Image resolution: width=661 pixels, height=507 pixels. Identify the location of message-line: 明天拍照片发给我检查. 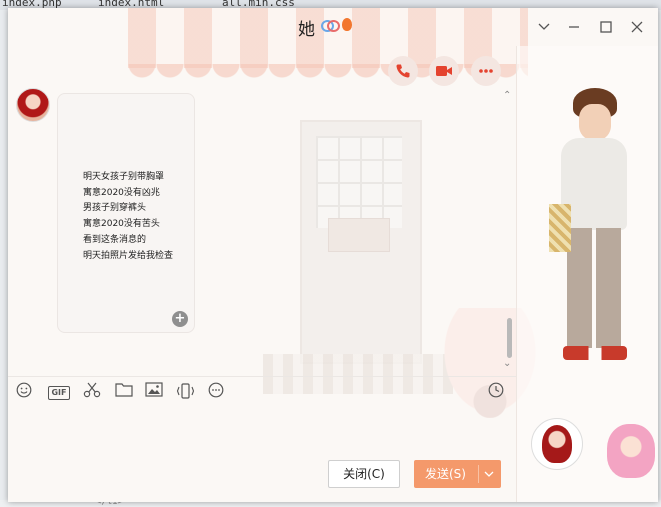
(128, 255).